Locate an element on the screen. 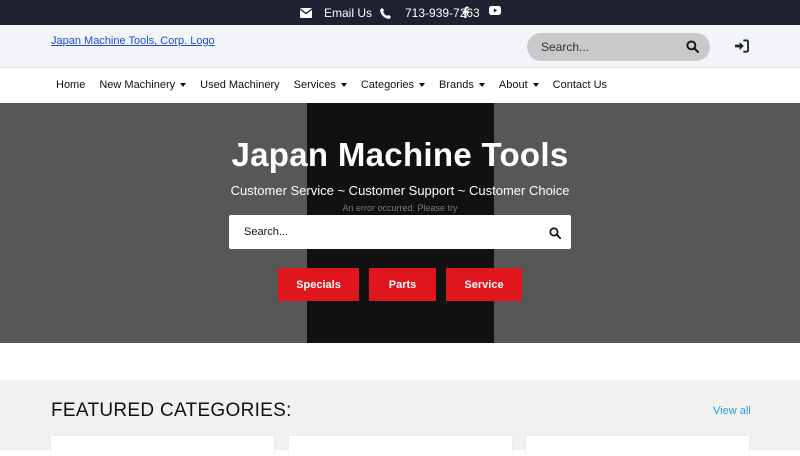 The height and width of the screenshot is (456, 800). hero-title: Japan Machine Tools is located at coordinates (400, 154).